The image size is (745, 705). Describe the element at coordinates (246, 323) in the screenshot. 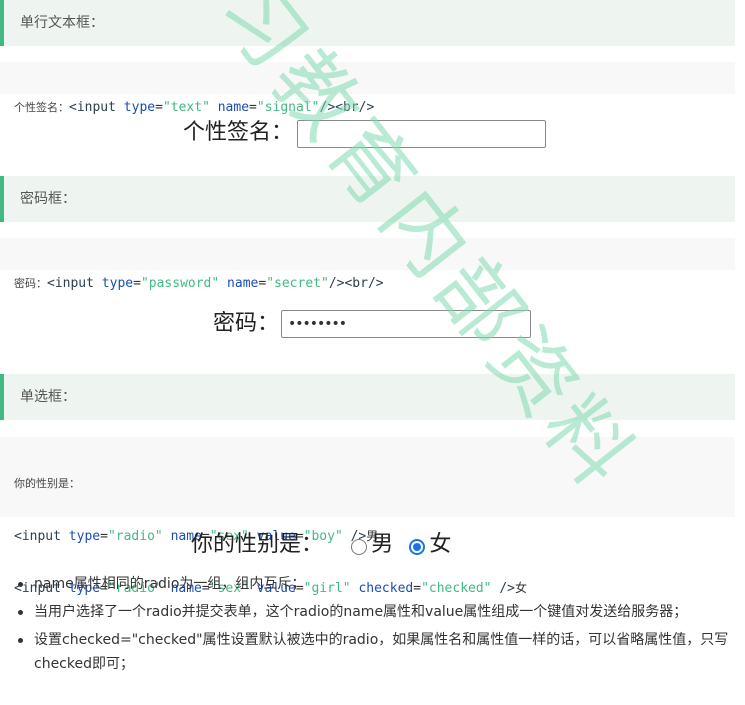

I see `password-label: 密码：` at that location.